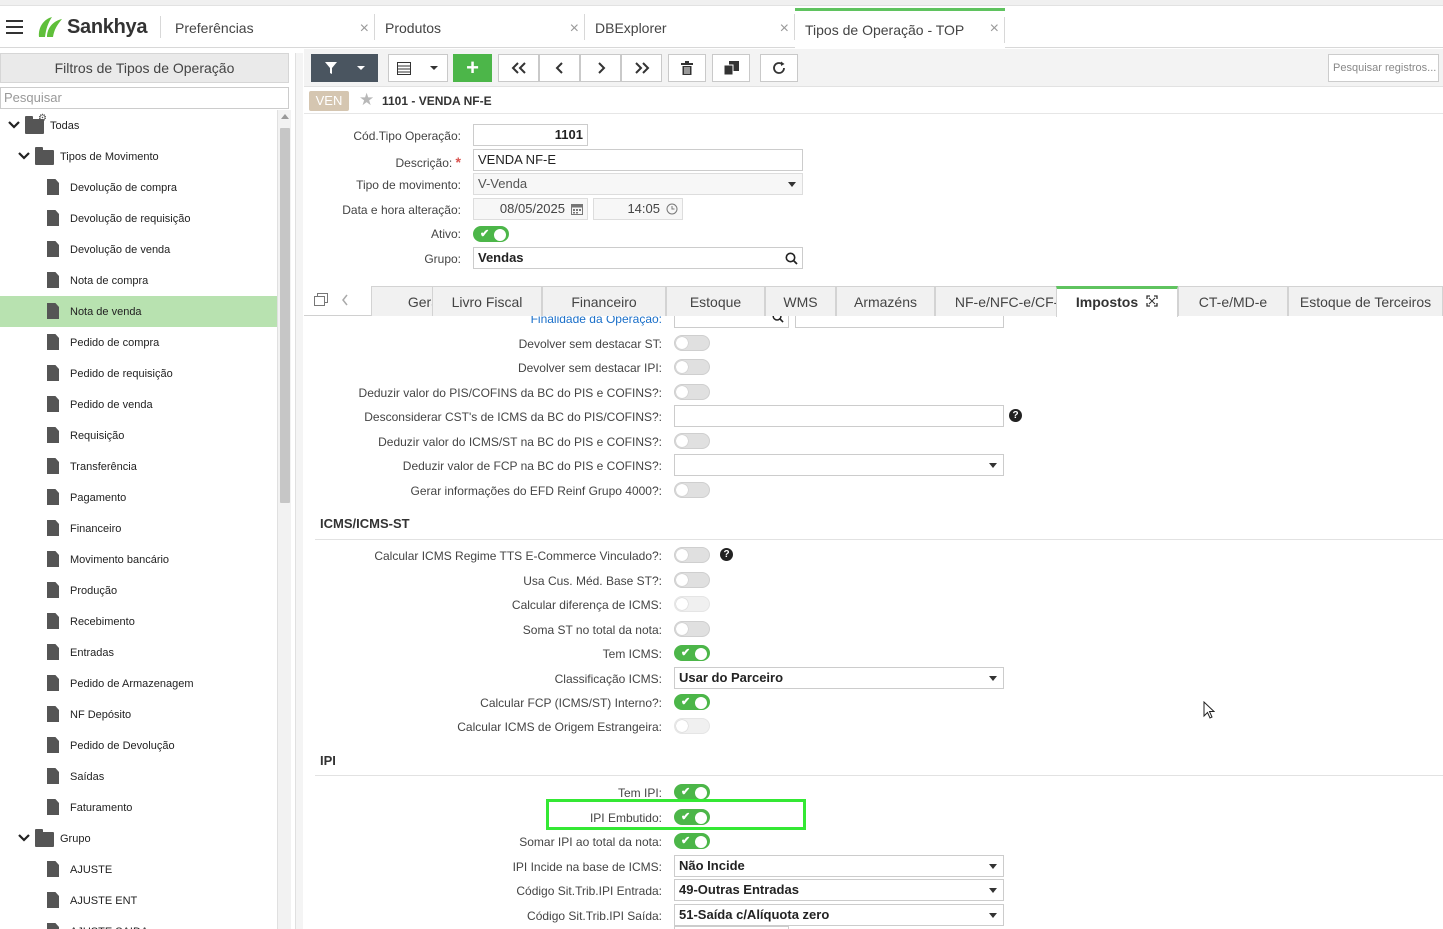  I want to click on select-field: Não Incide, so click(839, 866).